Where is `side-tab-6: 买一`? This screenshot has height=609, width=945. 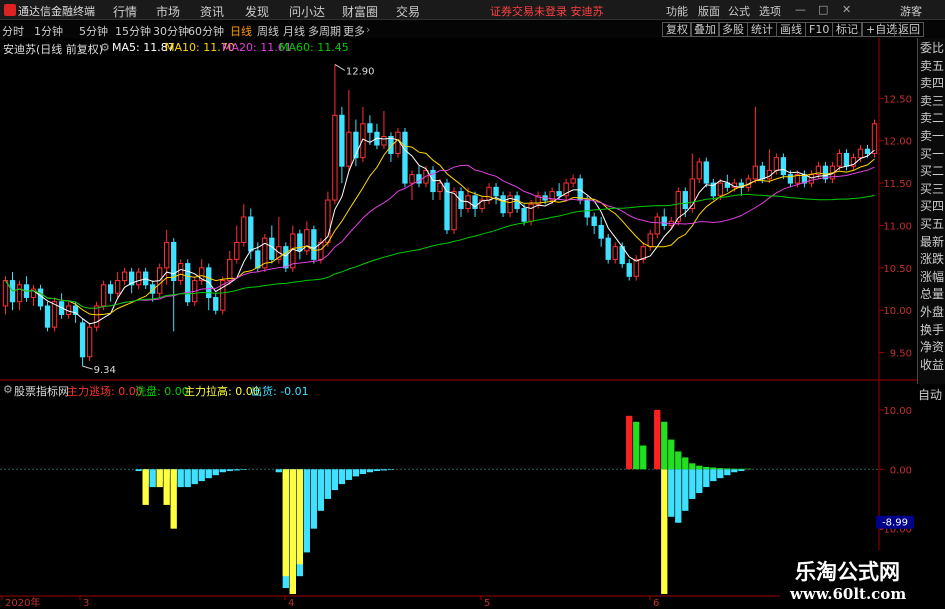 side-tab-6: 买一 is located at coordinates (932, 154).